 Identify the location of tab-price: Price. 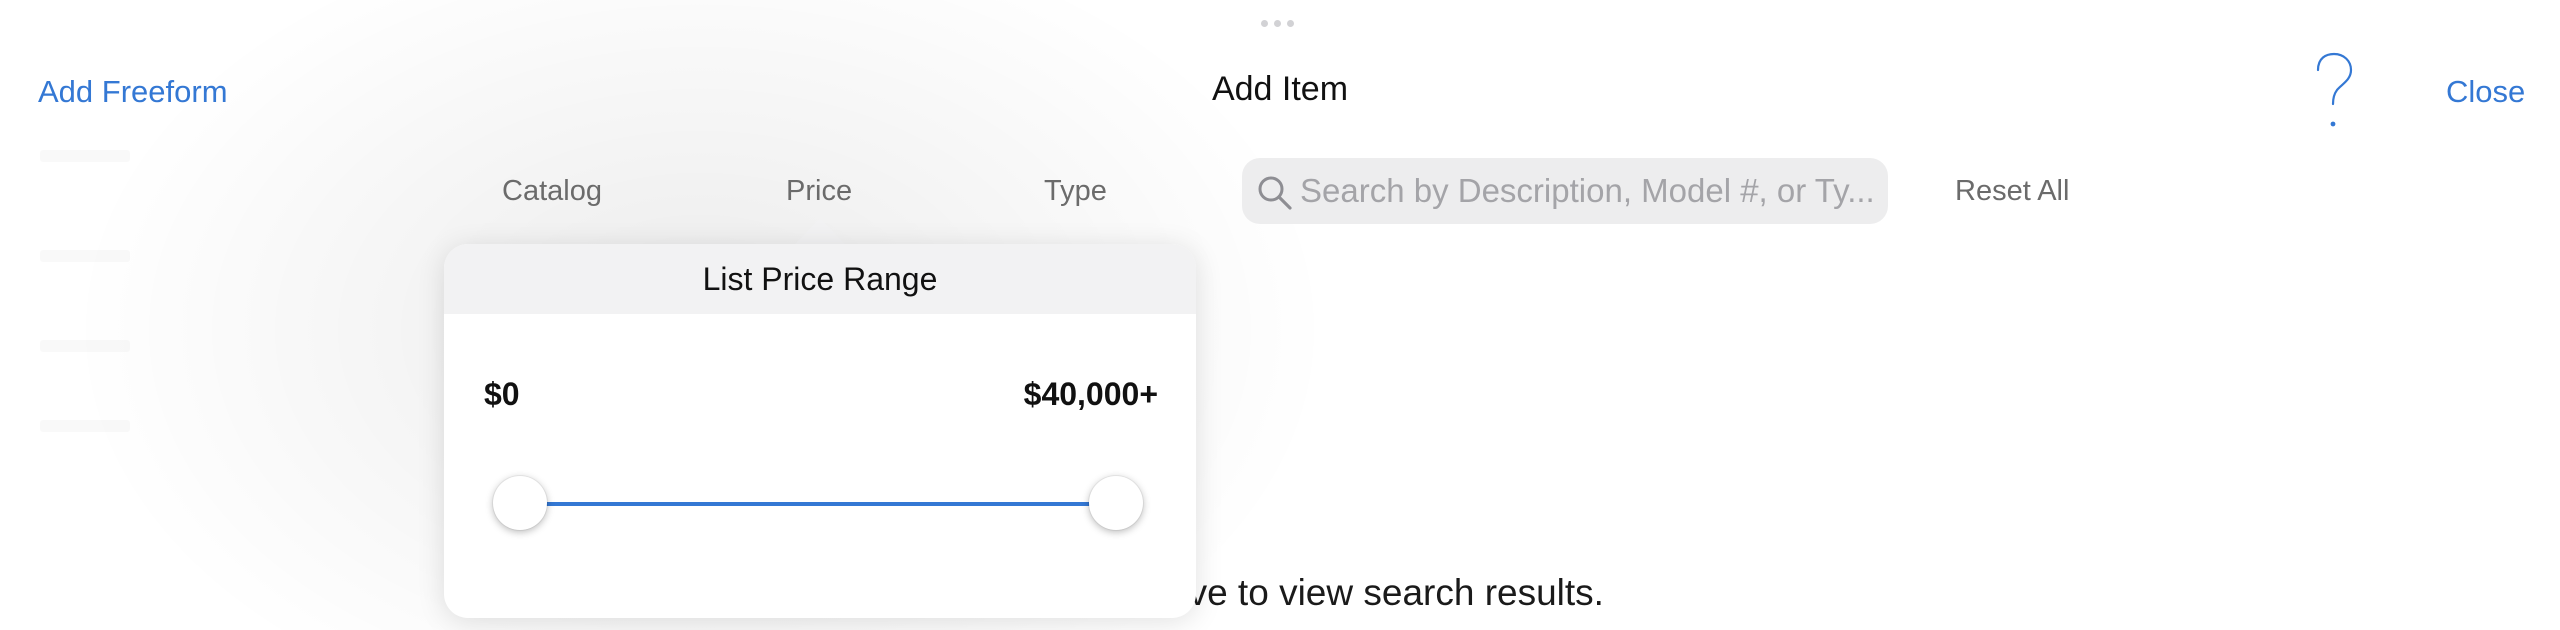
(819, 191).